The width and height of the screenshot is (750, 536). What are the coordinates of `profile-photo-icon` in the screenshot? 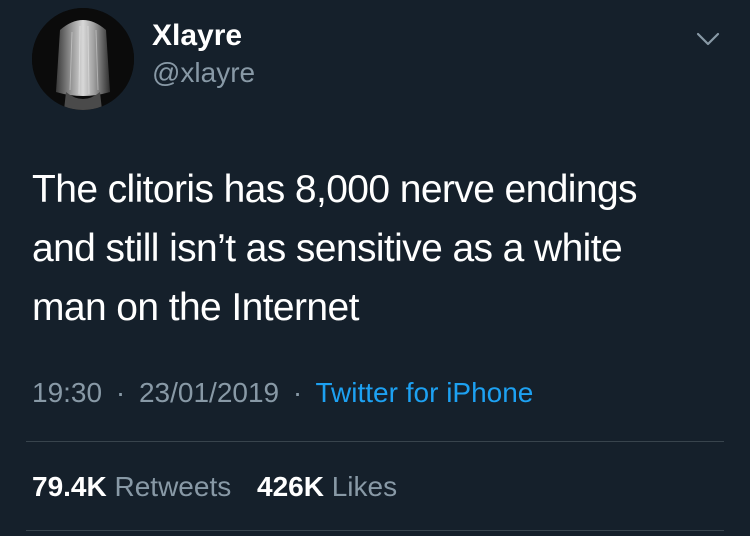 It's located at (83, 59).